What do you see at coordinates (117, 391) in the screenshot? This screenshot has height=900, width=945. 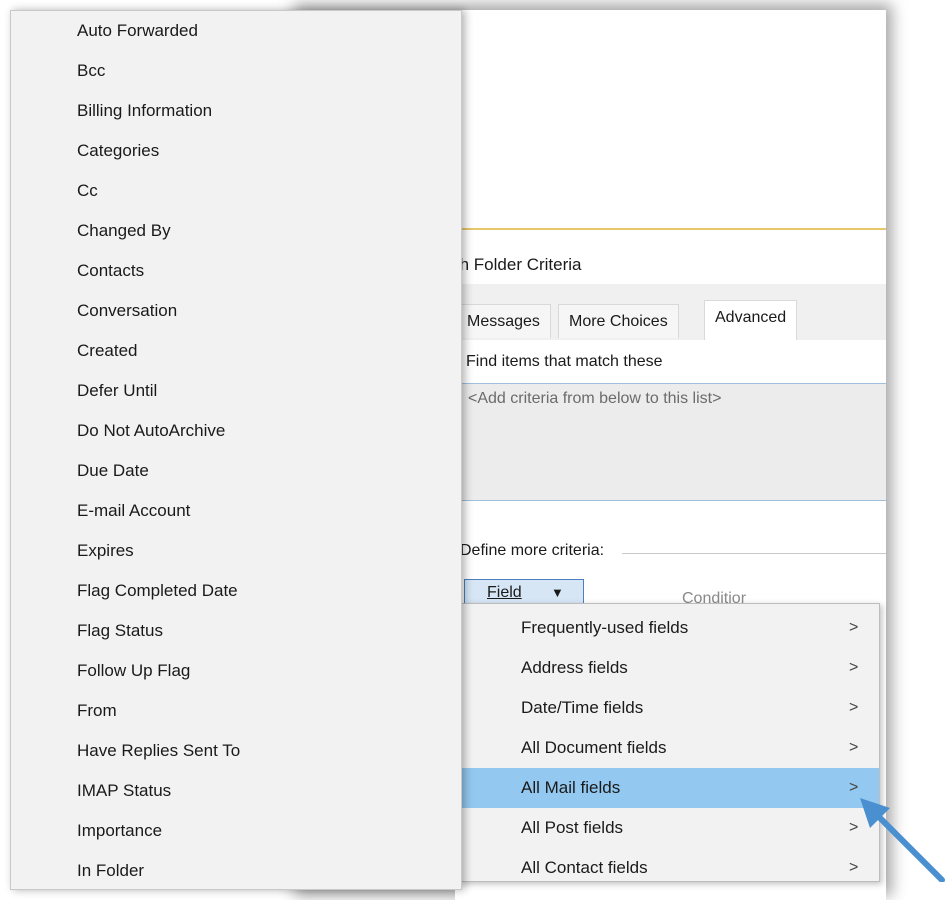 I see `field-item-defer-until: Defer Until` at bounding box center [117, 391].